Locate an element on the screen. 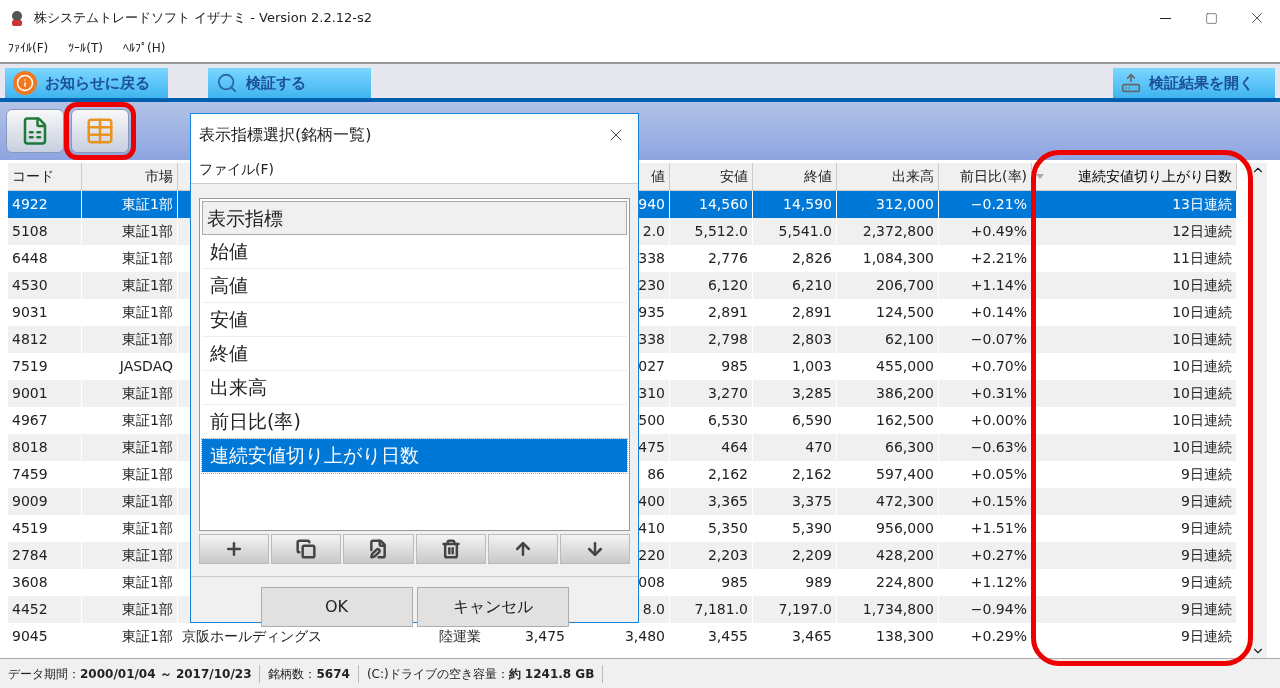  table-cell-text: JASDAQ is located at coordinates (146, 366).